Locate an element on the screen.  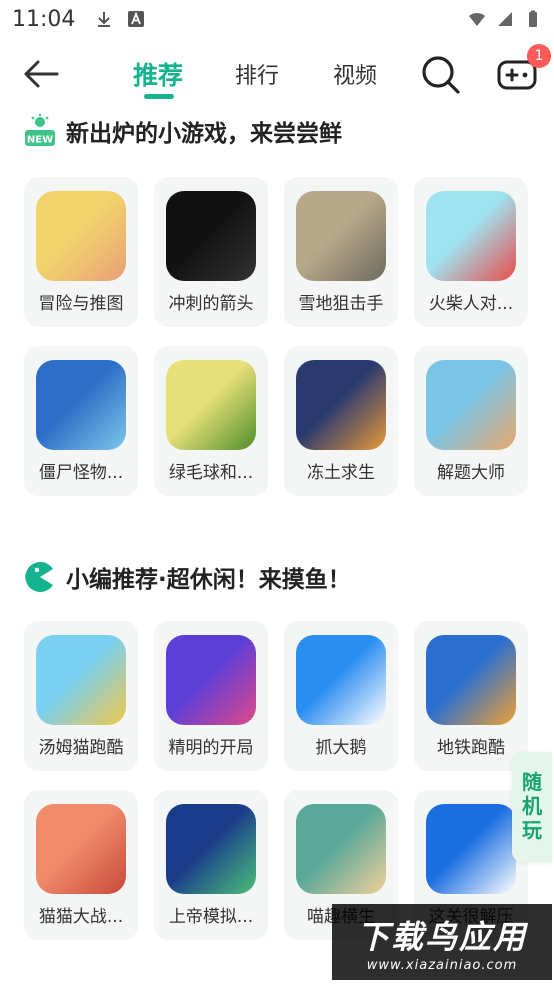
watermark: 下载鸟应用 www.xiazainiao.com is located at coordinates (442, 942).